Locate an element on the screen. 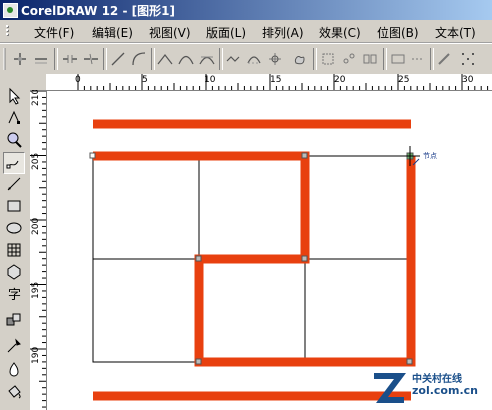 The image size is (492, 410). zol-logo-icon is located at coordinates (390, 388).